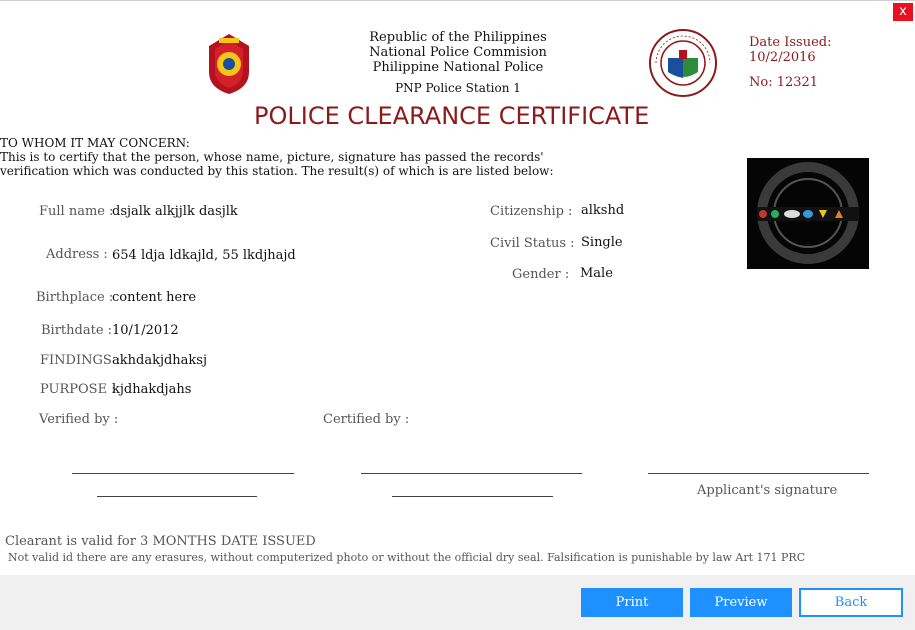 The width and height of the screenshot is (915, 630). Describe the element at coordinates (532, 243) in the screenshot. I see `civil-status-label: Civil Status :` at that location.